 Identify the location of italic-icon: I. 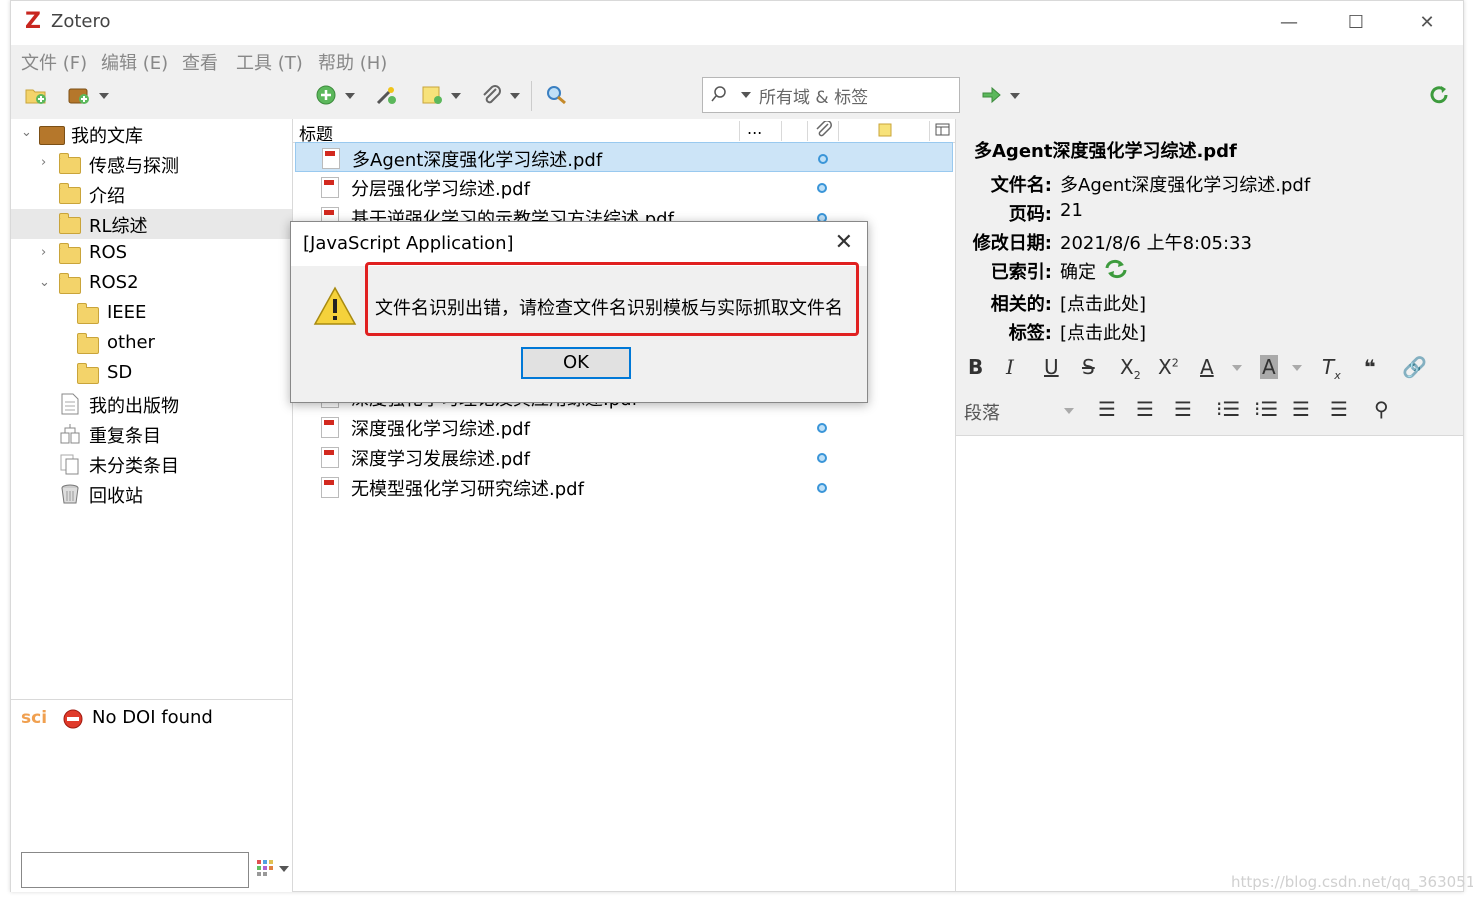
(1010, 367).